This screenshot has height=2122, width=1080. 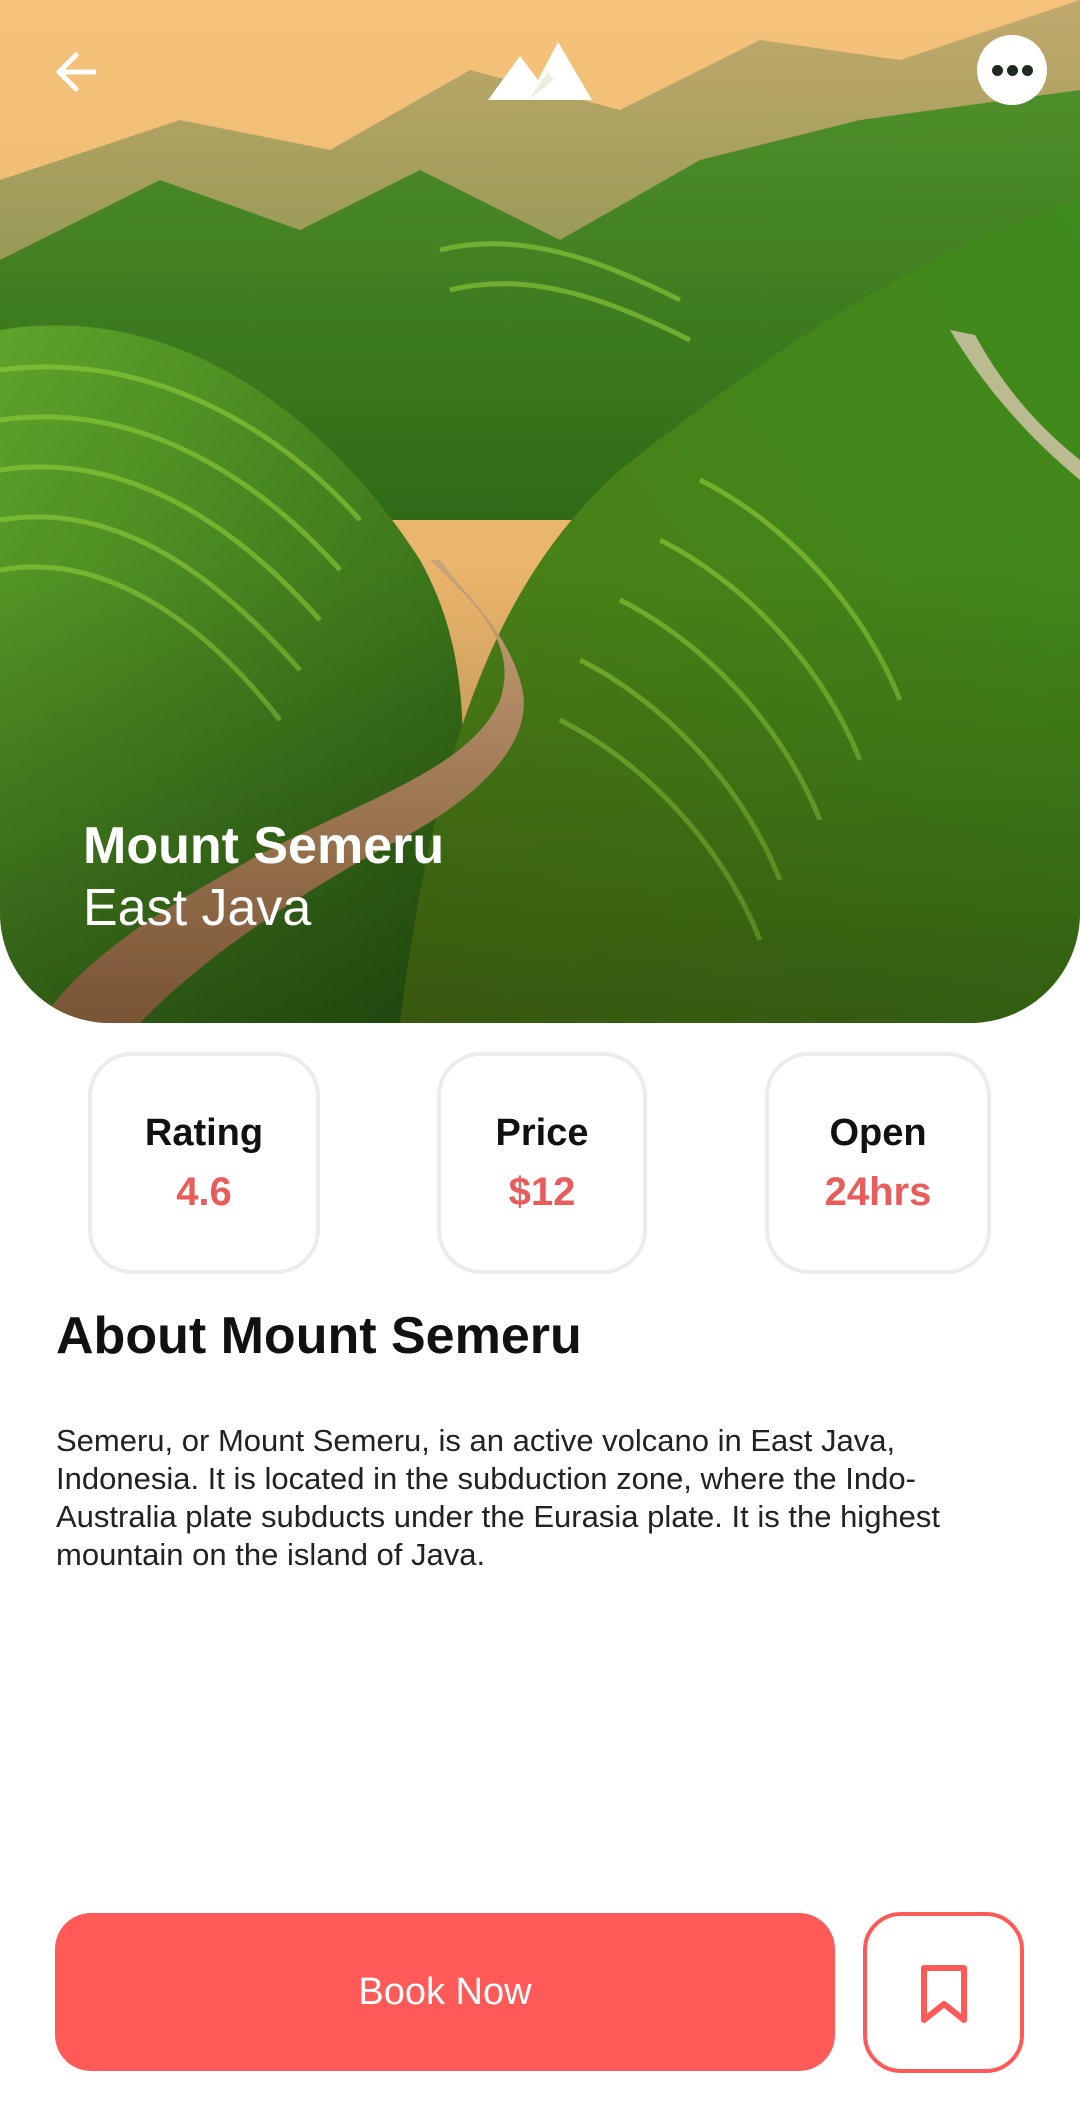 I want to click on stat-label: Open, so click(x=878, y=1133).